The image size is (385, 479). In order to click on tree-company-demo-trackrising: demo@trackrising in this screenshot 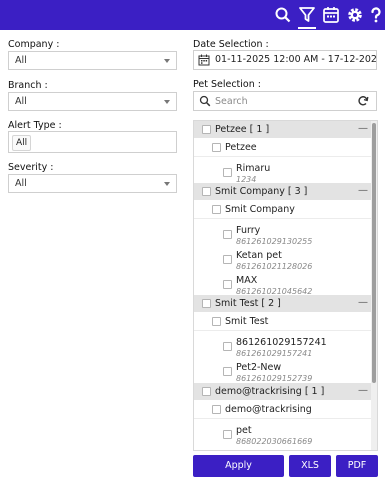, I will do `click(283, 410)`.